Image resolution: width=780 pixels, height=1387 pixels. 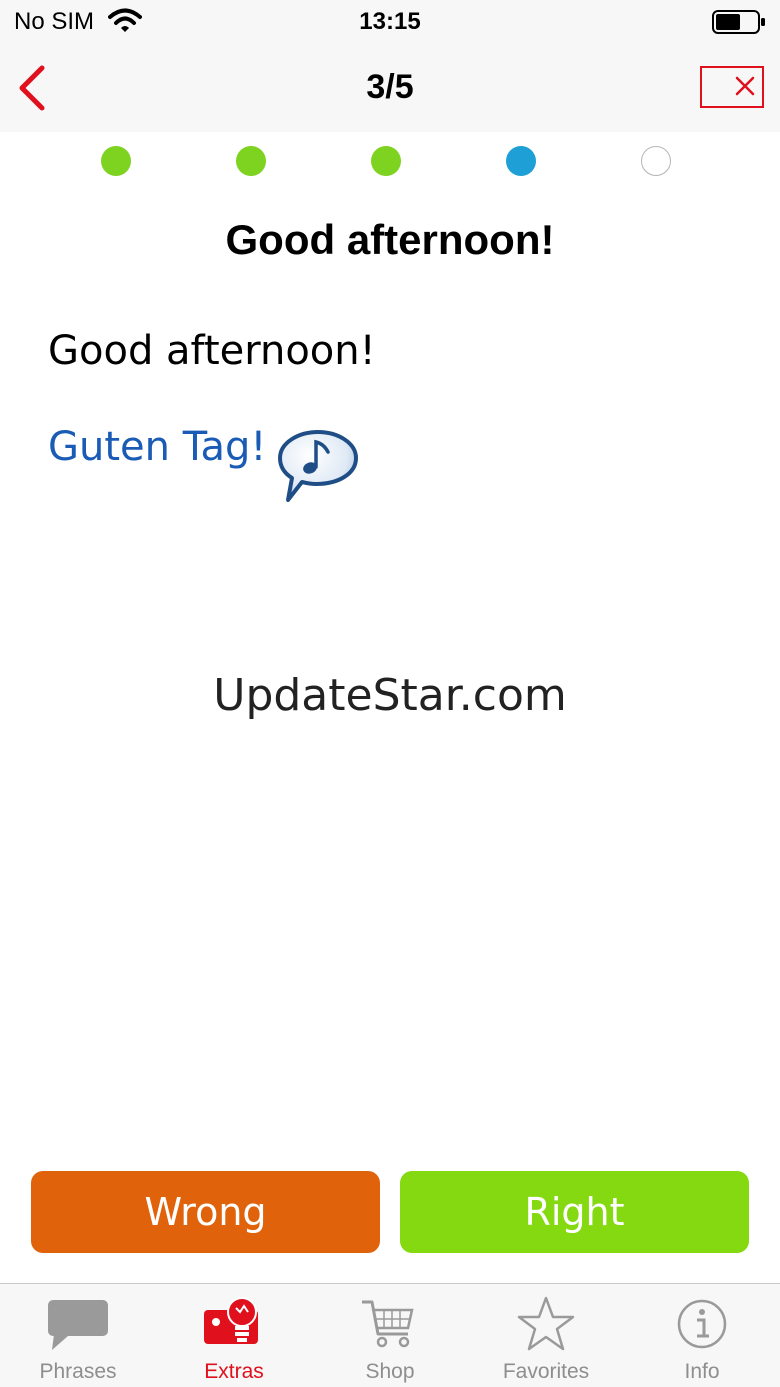 I want to click on status-bar: No SIM 13:15, so click(x=390, y=22).